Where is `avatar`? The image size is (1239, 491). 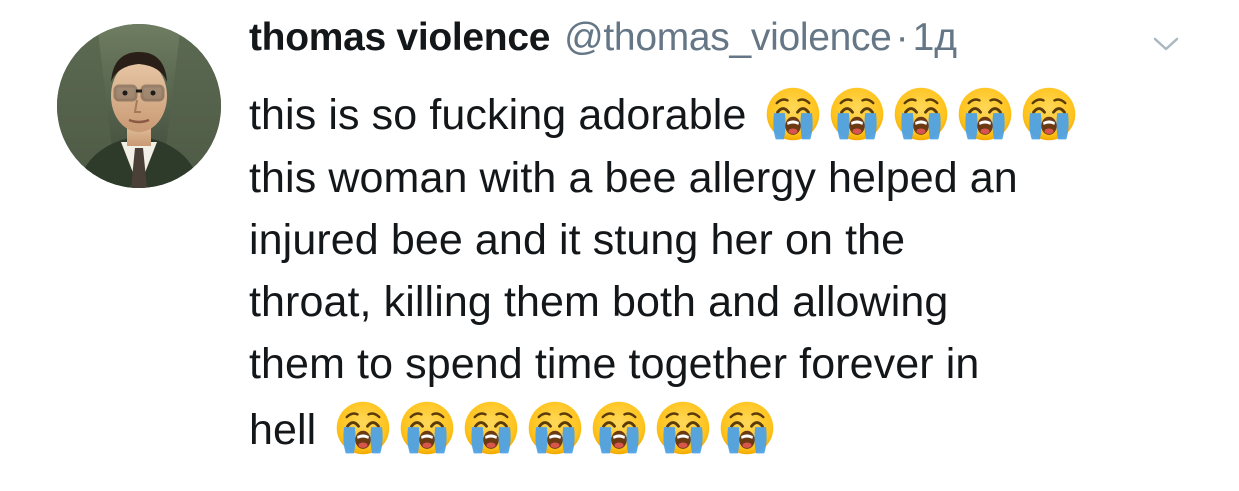 avatar is located at coordinates (139, 106).